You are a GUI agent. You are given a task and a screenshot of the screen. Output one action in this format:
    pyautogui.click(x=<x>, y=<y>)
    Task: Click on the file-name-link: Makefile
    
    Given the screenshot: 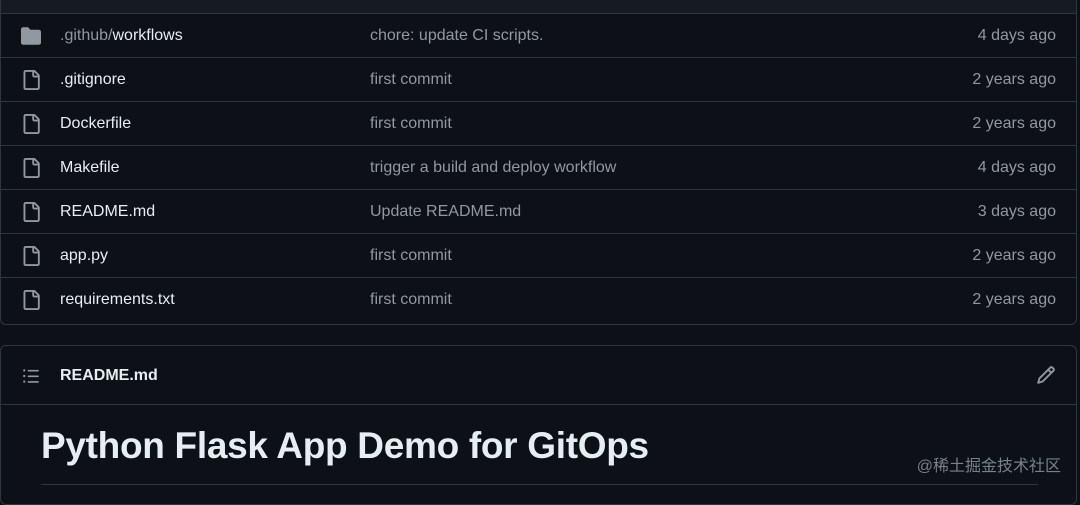 What is the action you would take?
    pyautogui.click(x=90, y=168)
    